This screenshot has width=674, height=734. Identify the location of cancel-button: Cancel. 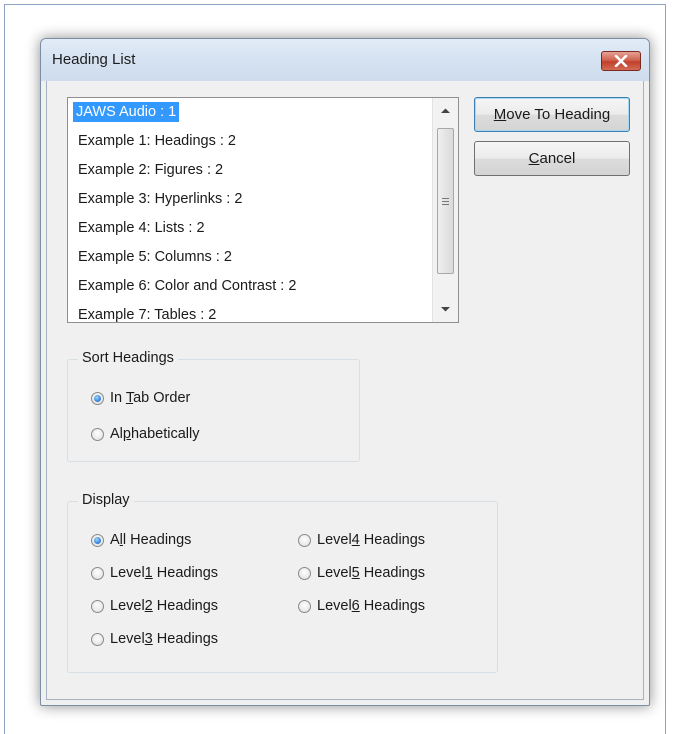
(552, 158).